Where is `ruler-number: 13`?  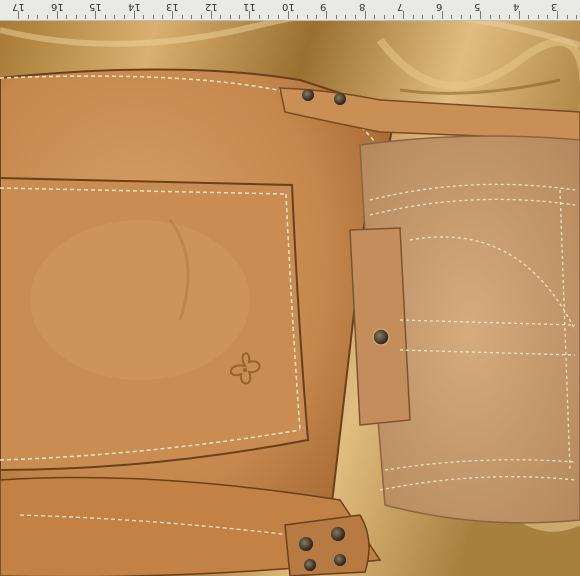 ruler-number: 13 is located at coordinates (172, 6).